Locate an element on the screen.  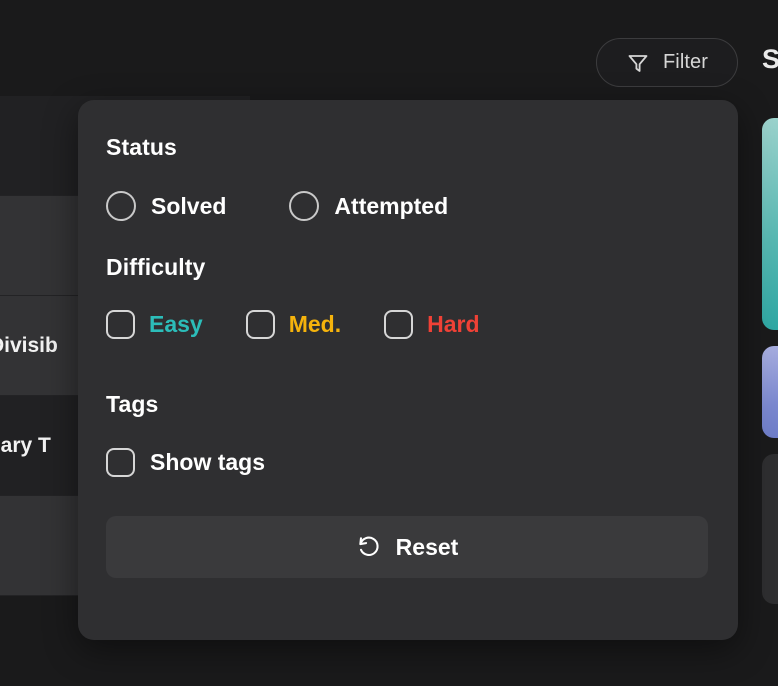
difficulty-options: Easy Med. Hard is located at coordinates (408, 324).